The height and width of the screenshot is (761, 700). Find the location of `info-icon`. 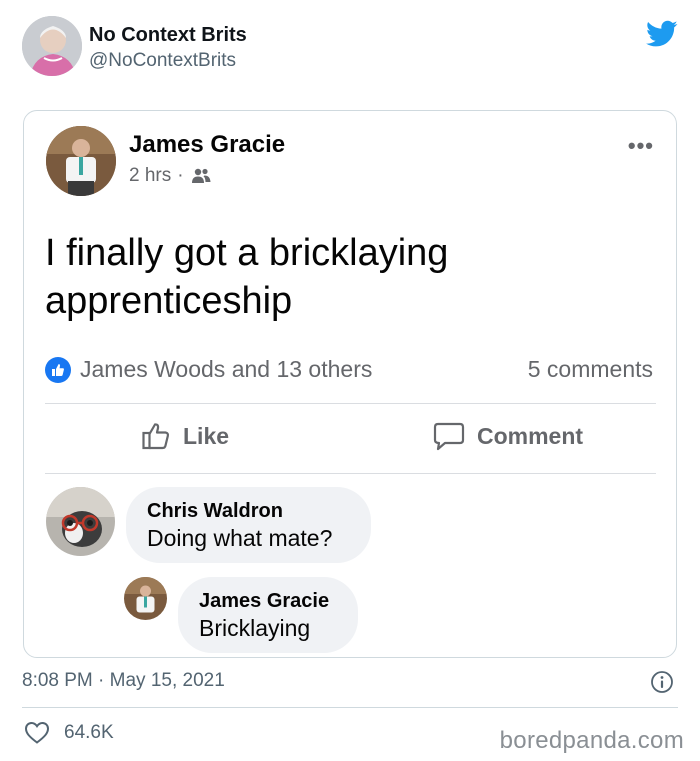

info-icon is located at coordinates (662, 682).